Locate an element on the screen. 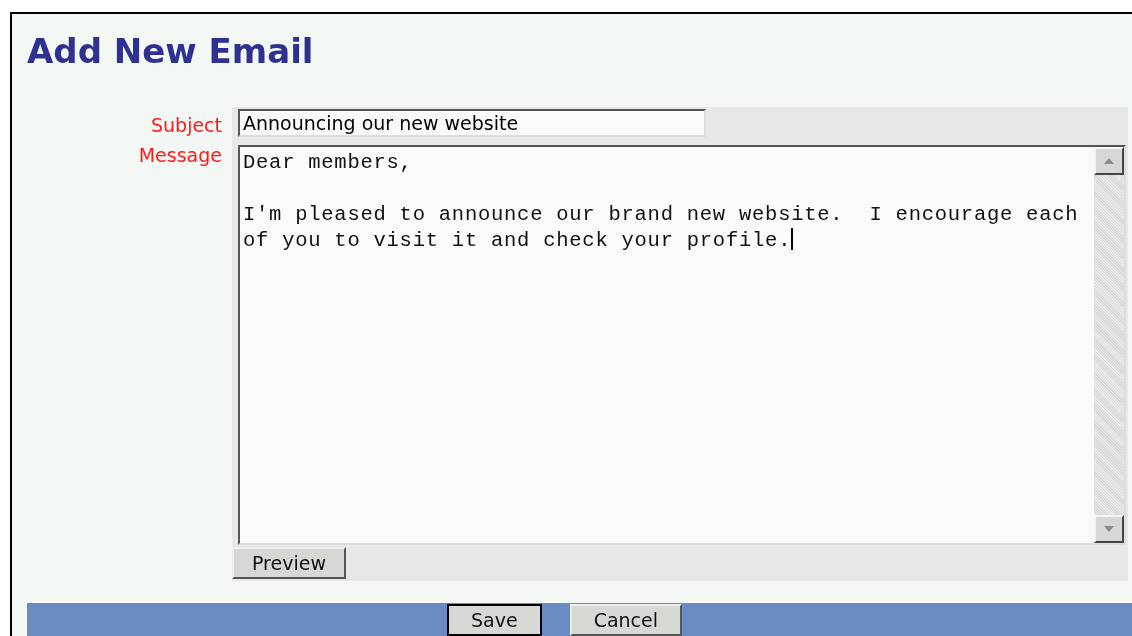 The width and height of the screenshot is (1132, 636). field-label: Subject is located at coordinates (186, 125).